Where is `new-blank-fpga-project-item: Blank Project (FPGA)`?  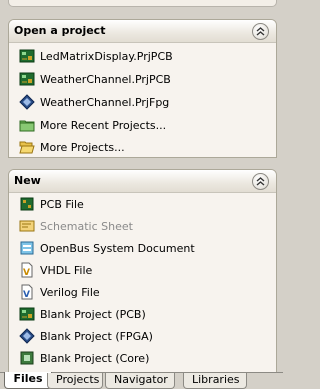
new-blank-fpga-project-item: Blank Project (FPGA) is located at coordinates (86, 336).